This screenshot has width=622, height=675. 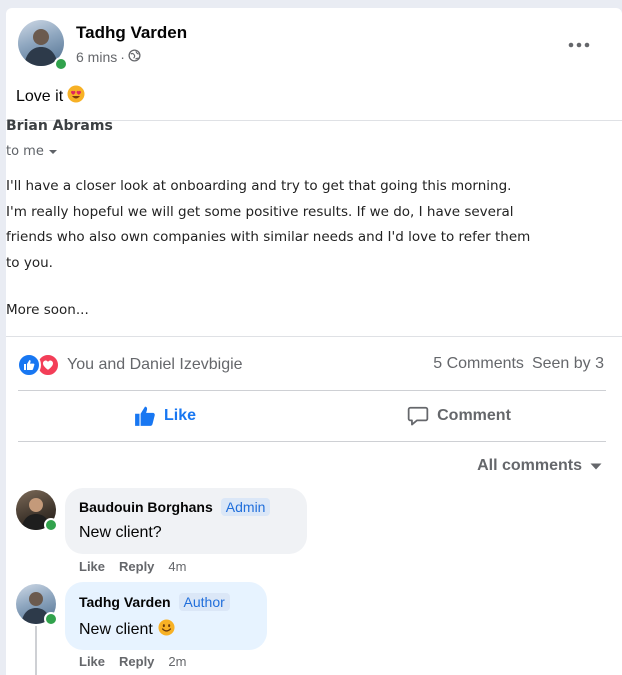 I want to click on comment-actions: Like Reply 4m, so click(x=132, y=566).